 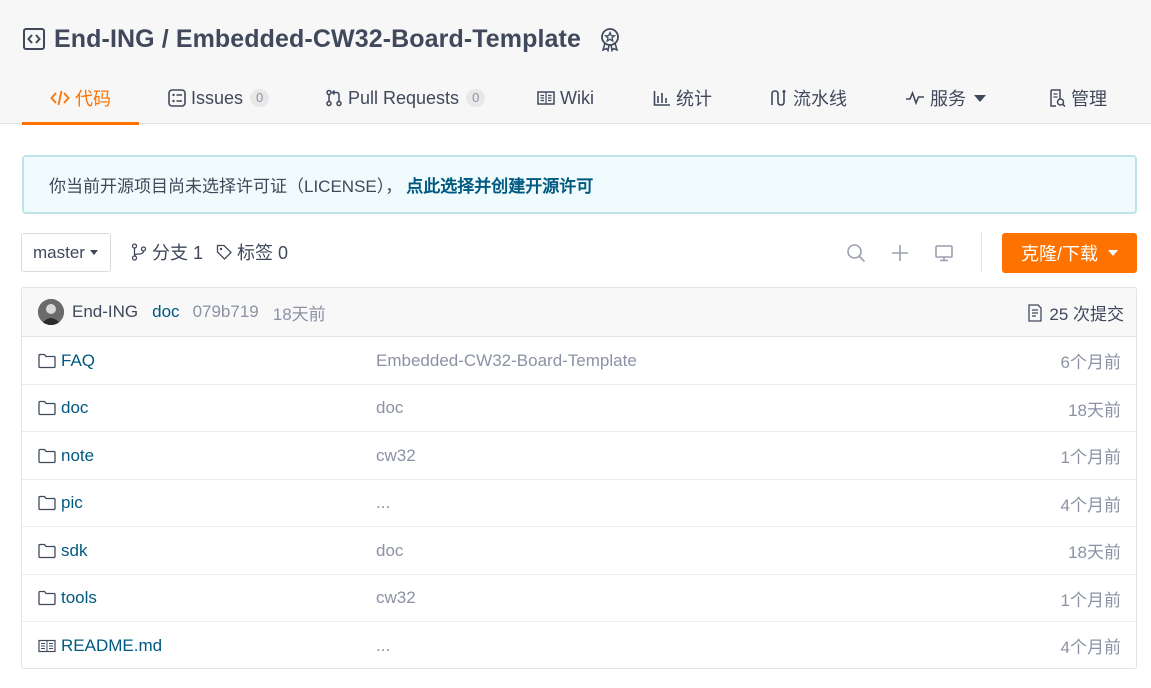 I want to click on pull-request-icon, so click(x=334, y=98).